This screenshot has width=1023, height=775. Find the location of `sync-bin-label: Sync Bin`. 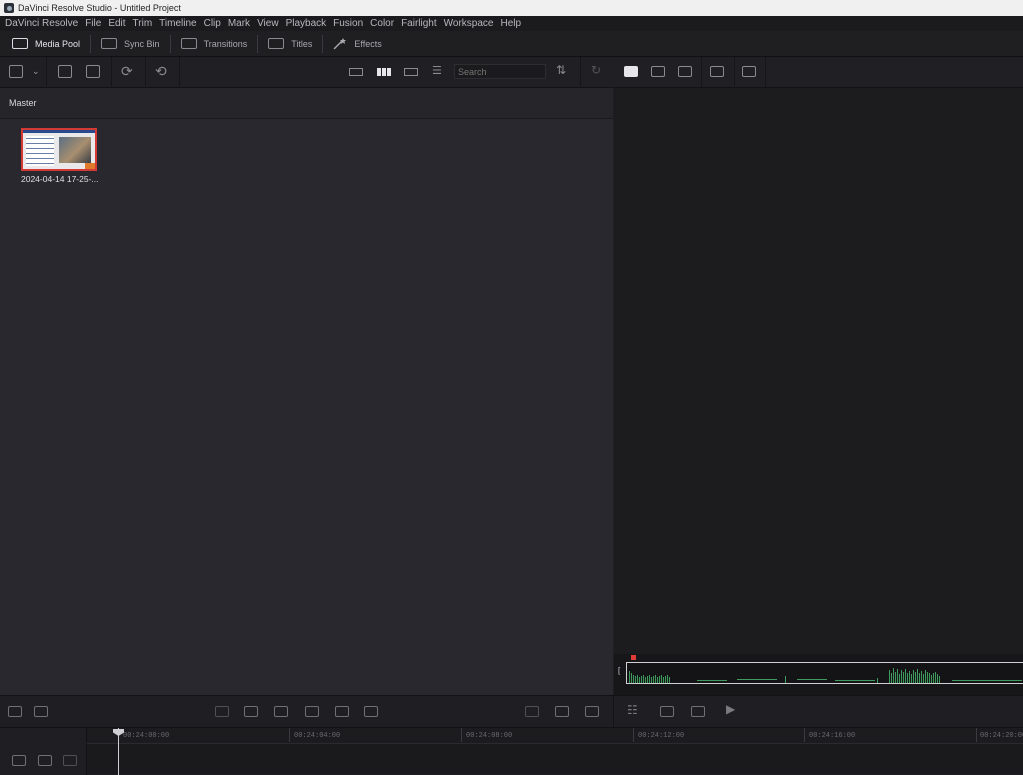

sync-bin-label: Sync Bin is located at coordinates (142, 43).